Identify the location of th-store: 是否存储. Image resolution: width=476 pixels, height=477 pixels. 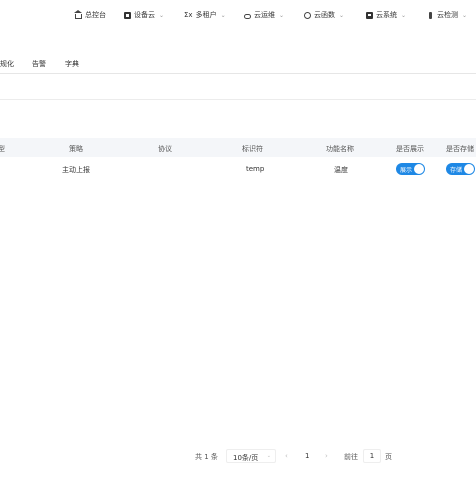
(460, 149).